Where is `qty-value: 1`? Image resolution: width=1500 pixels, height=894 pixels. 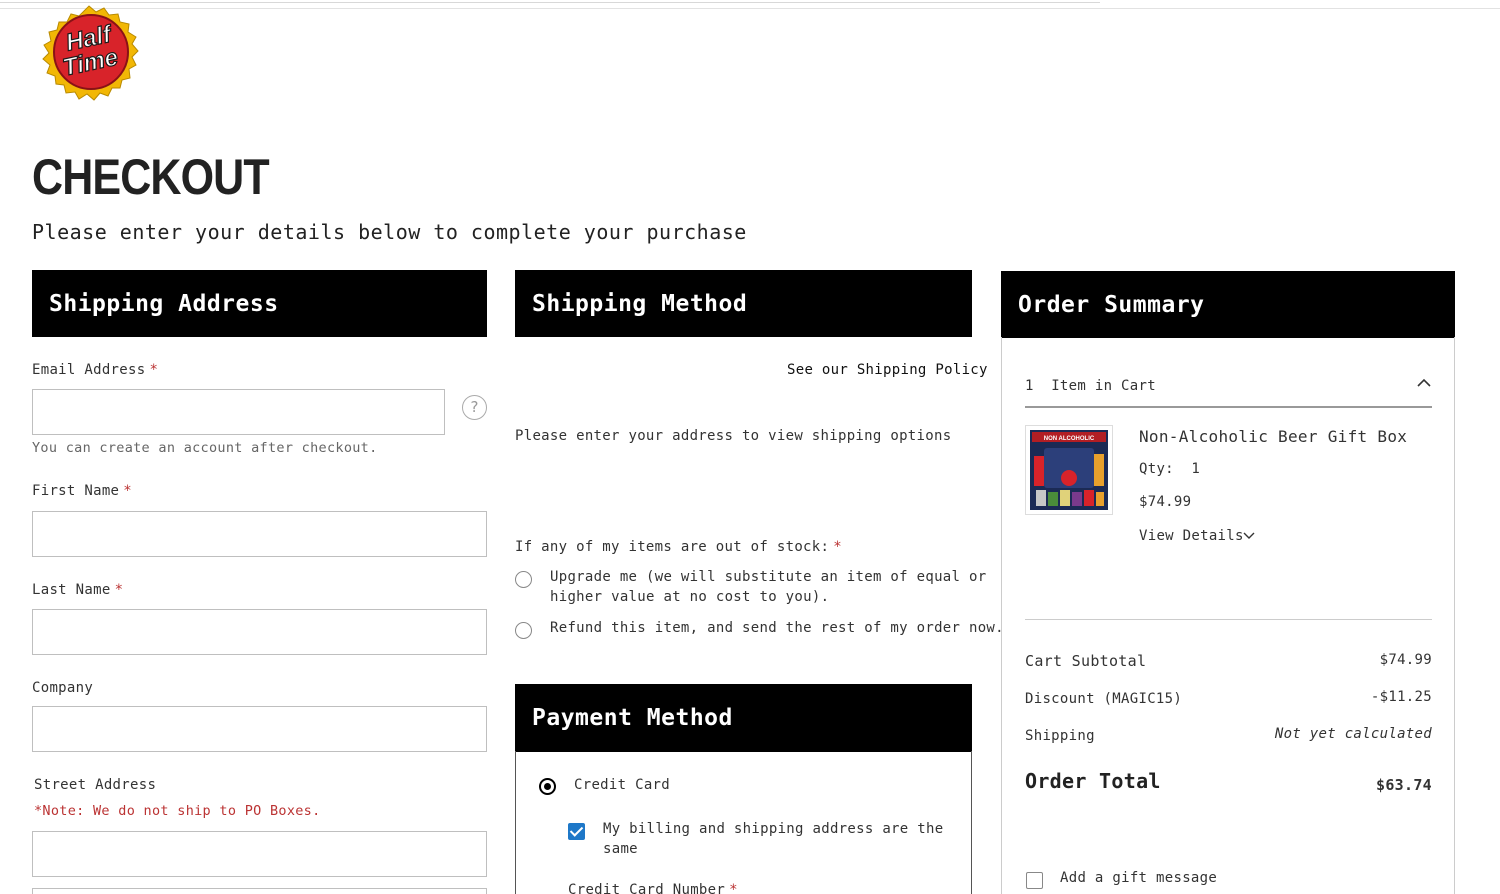
qty-value: 1 is located at coordinates (1196, 469).